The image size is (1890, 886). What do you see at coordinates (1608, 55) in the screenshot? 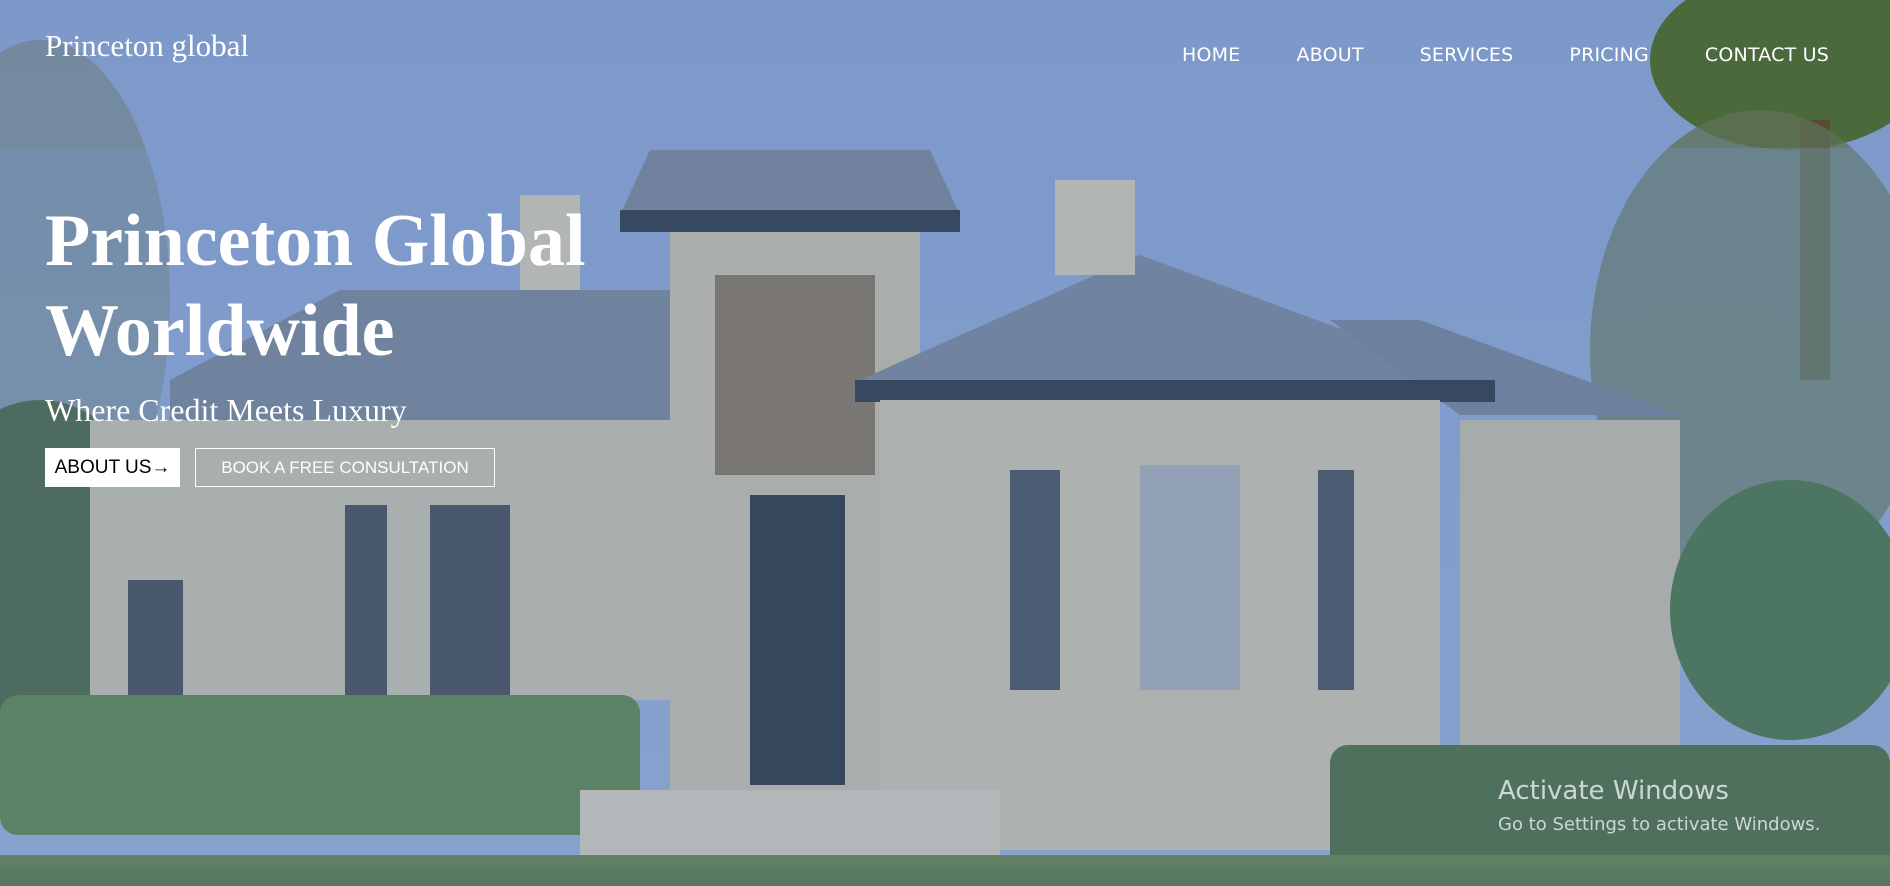
I see `nav-pricing: PRICING` at bounding box center [1608, 55].